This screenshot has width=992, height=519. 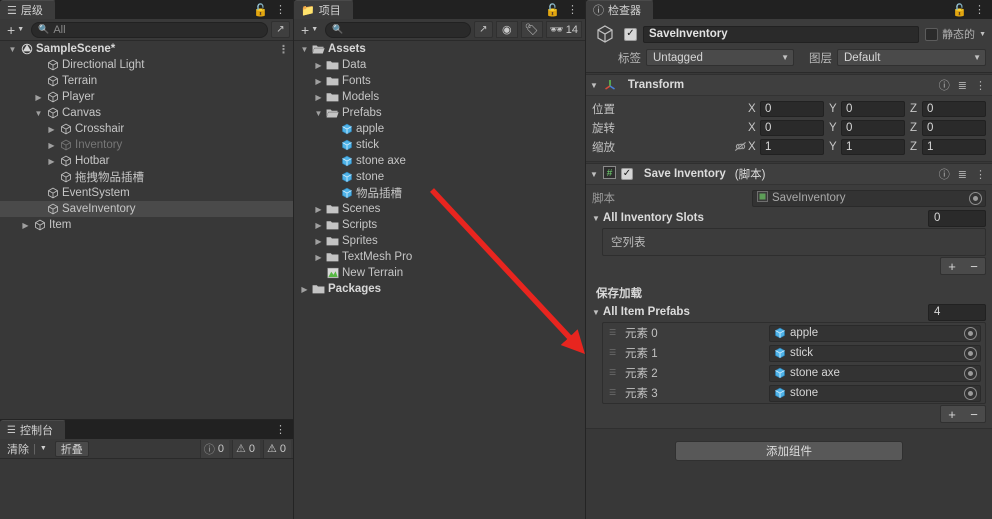 I want to click on project-item: ▶ Fonts, so click(x=439, y=81).